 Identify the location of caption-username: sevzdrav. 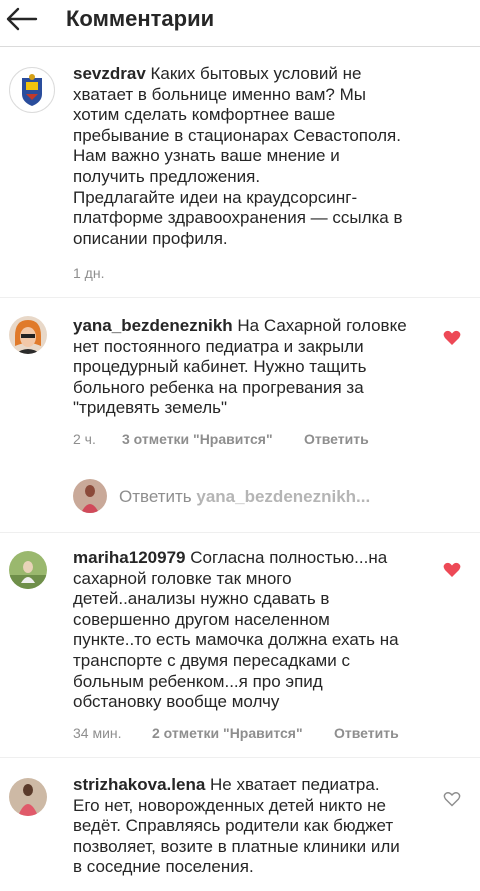
(109, 73).